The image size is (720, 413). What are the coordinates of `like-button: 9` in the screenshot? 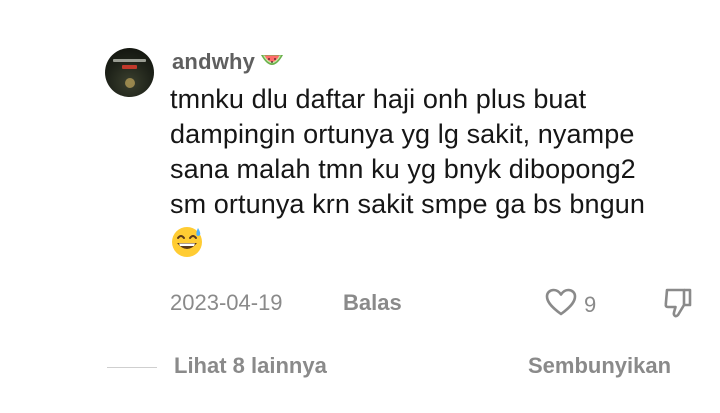 It's located at (570, 305).